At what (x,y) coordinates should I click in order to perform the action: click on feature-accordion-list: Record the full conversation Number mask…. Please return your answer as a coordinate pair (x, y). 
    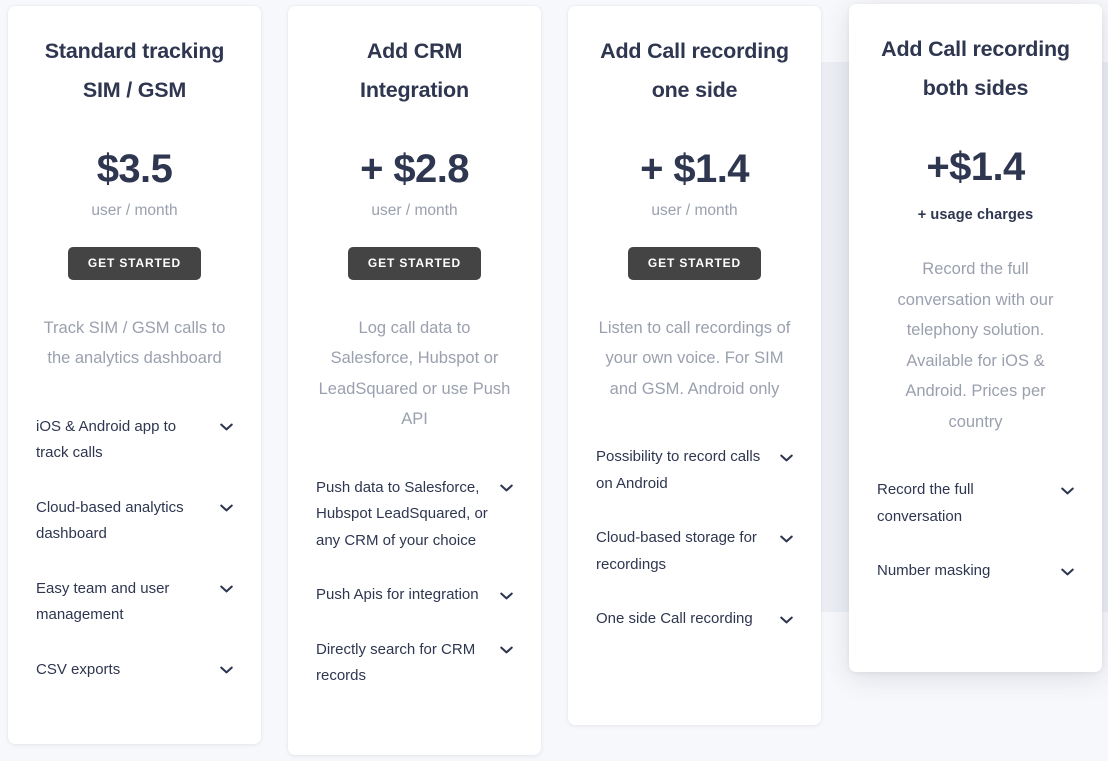
    Looking at the image, I should click on (975, 518).